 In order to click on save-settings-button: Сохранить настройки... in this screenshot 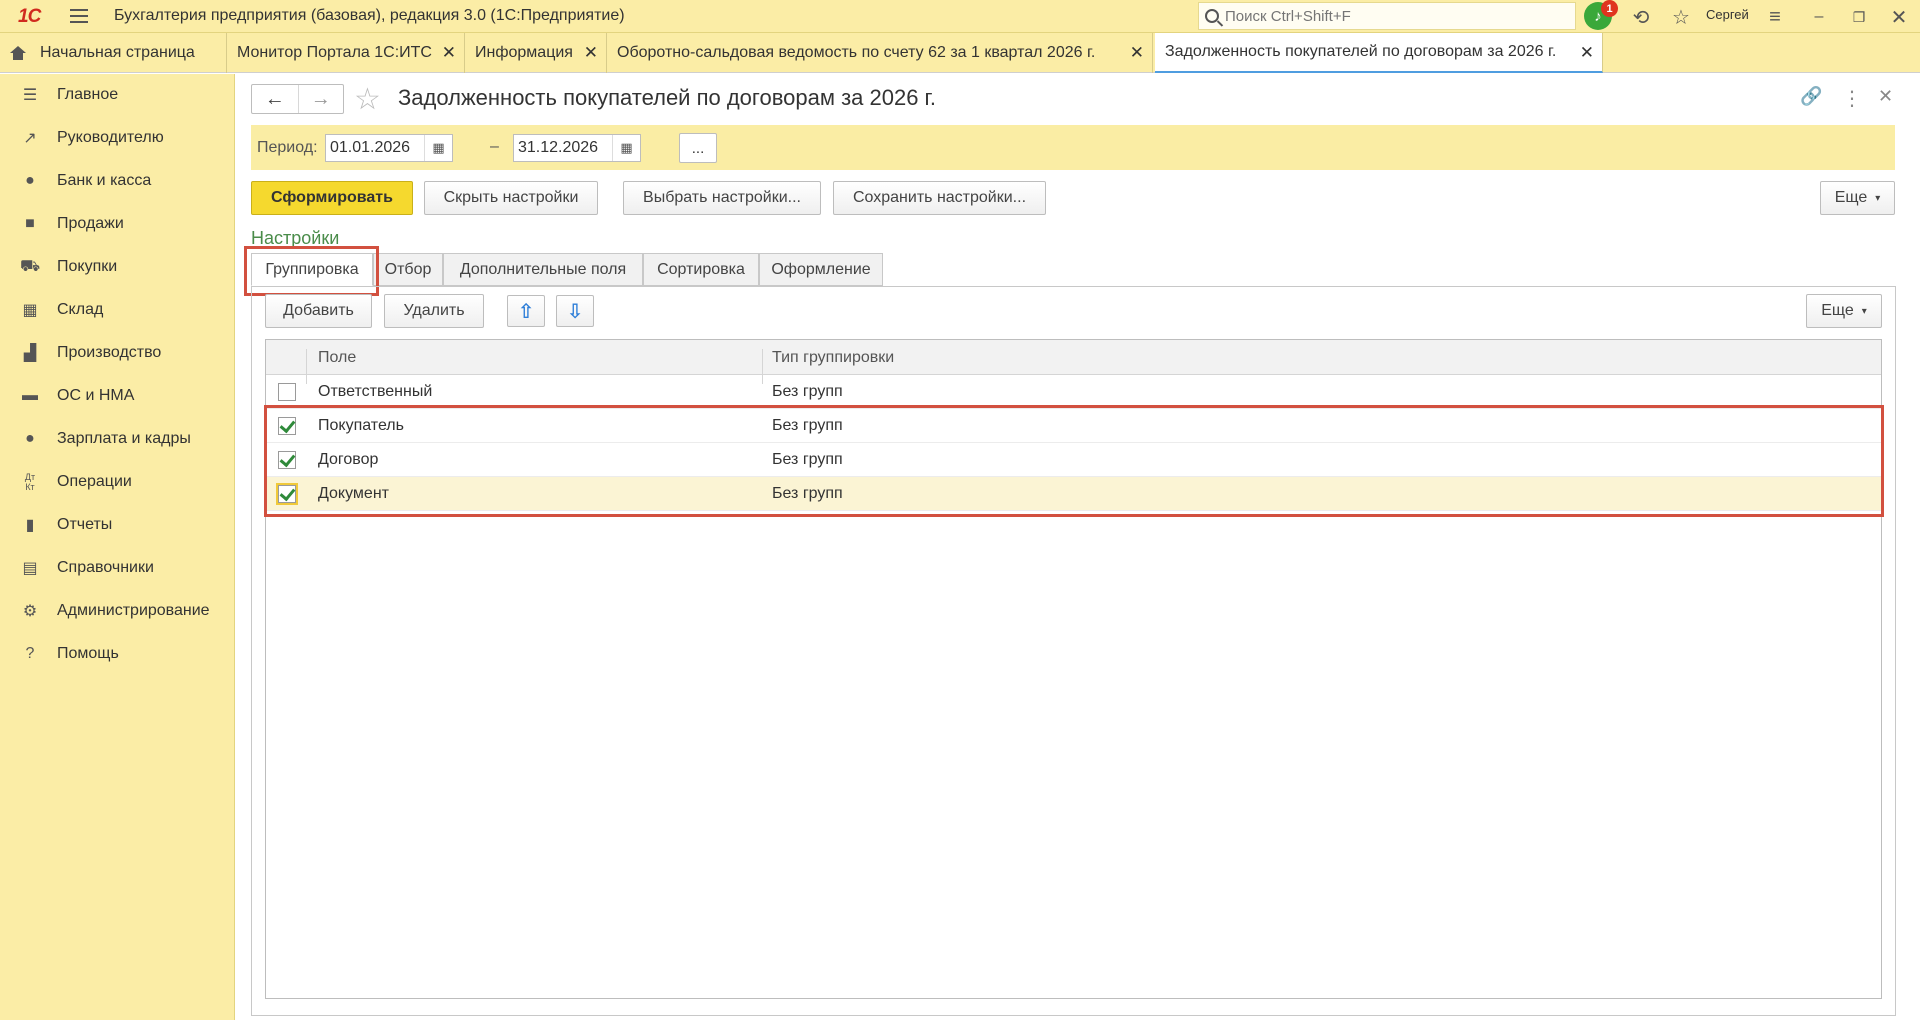, I will do `click(939, 198)`.